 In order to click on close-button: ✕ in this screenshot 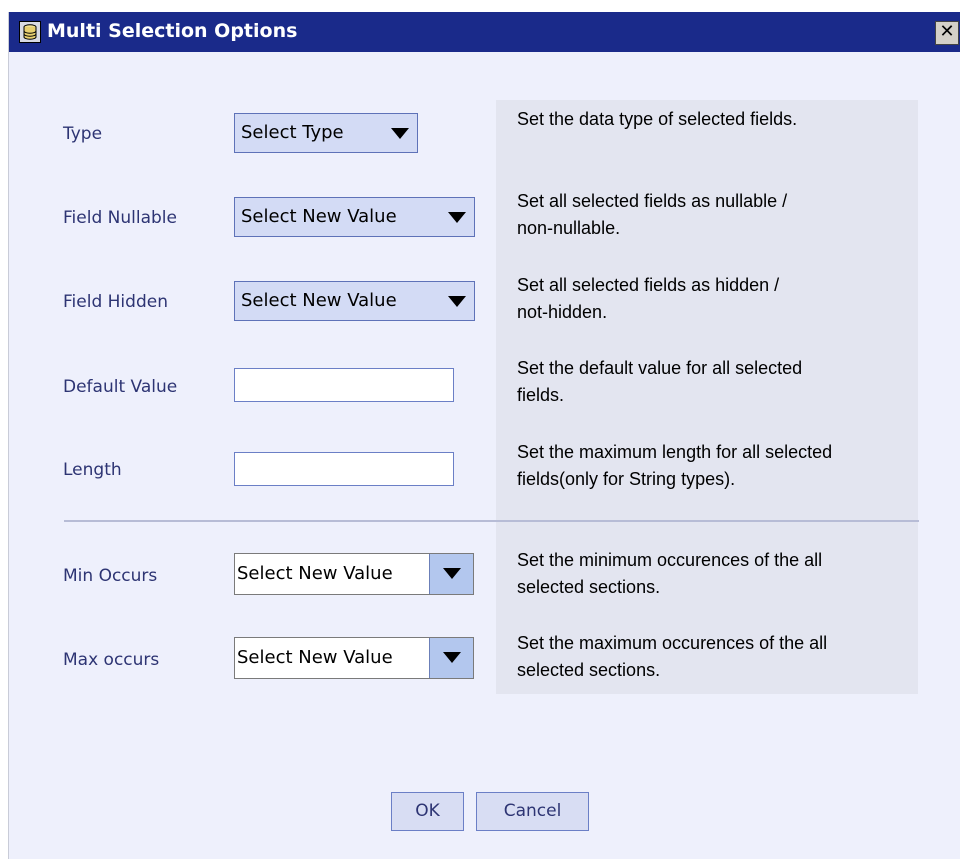, I will do `click(947, 33)`.